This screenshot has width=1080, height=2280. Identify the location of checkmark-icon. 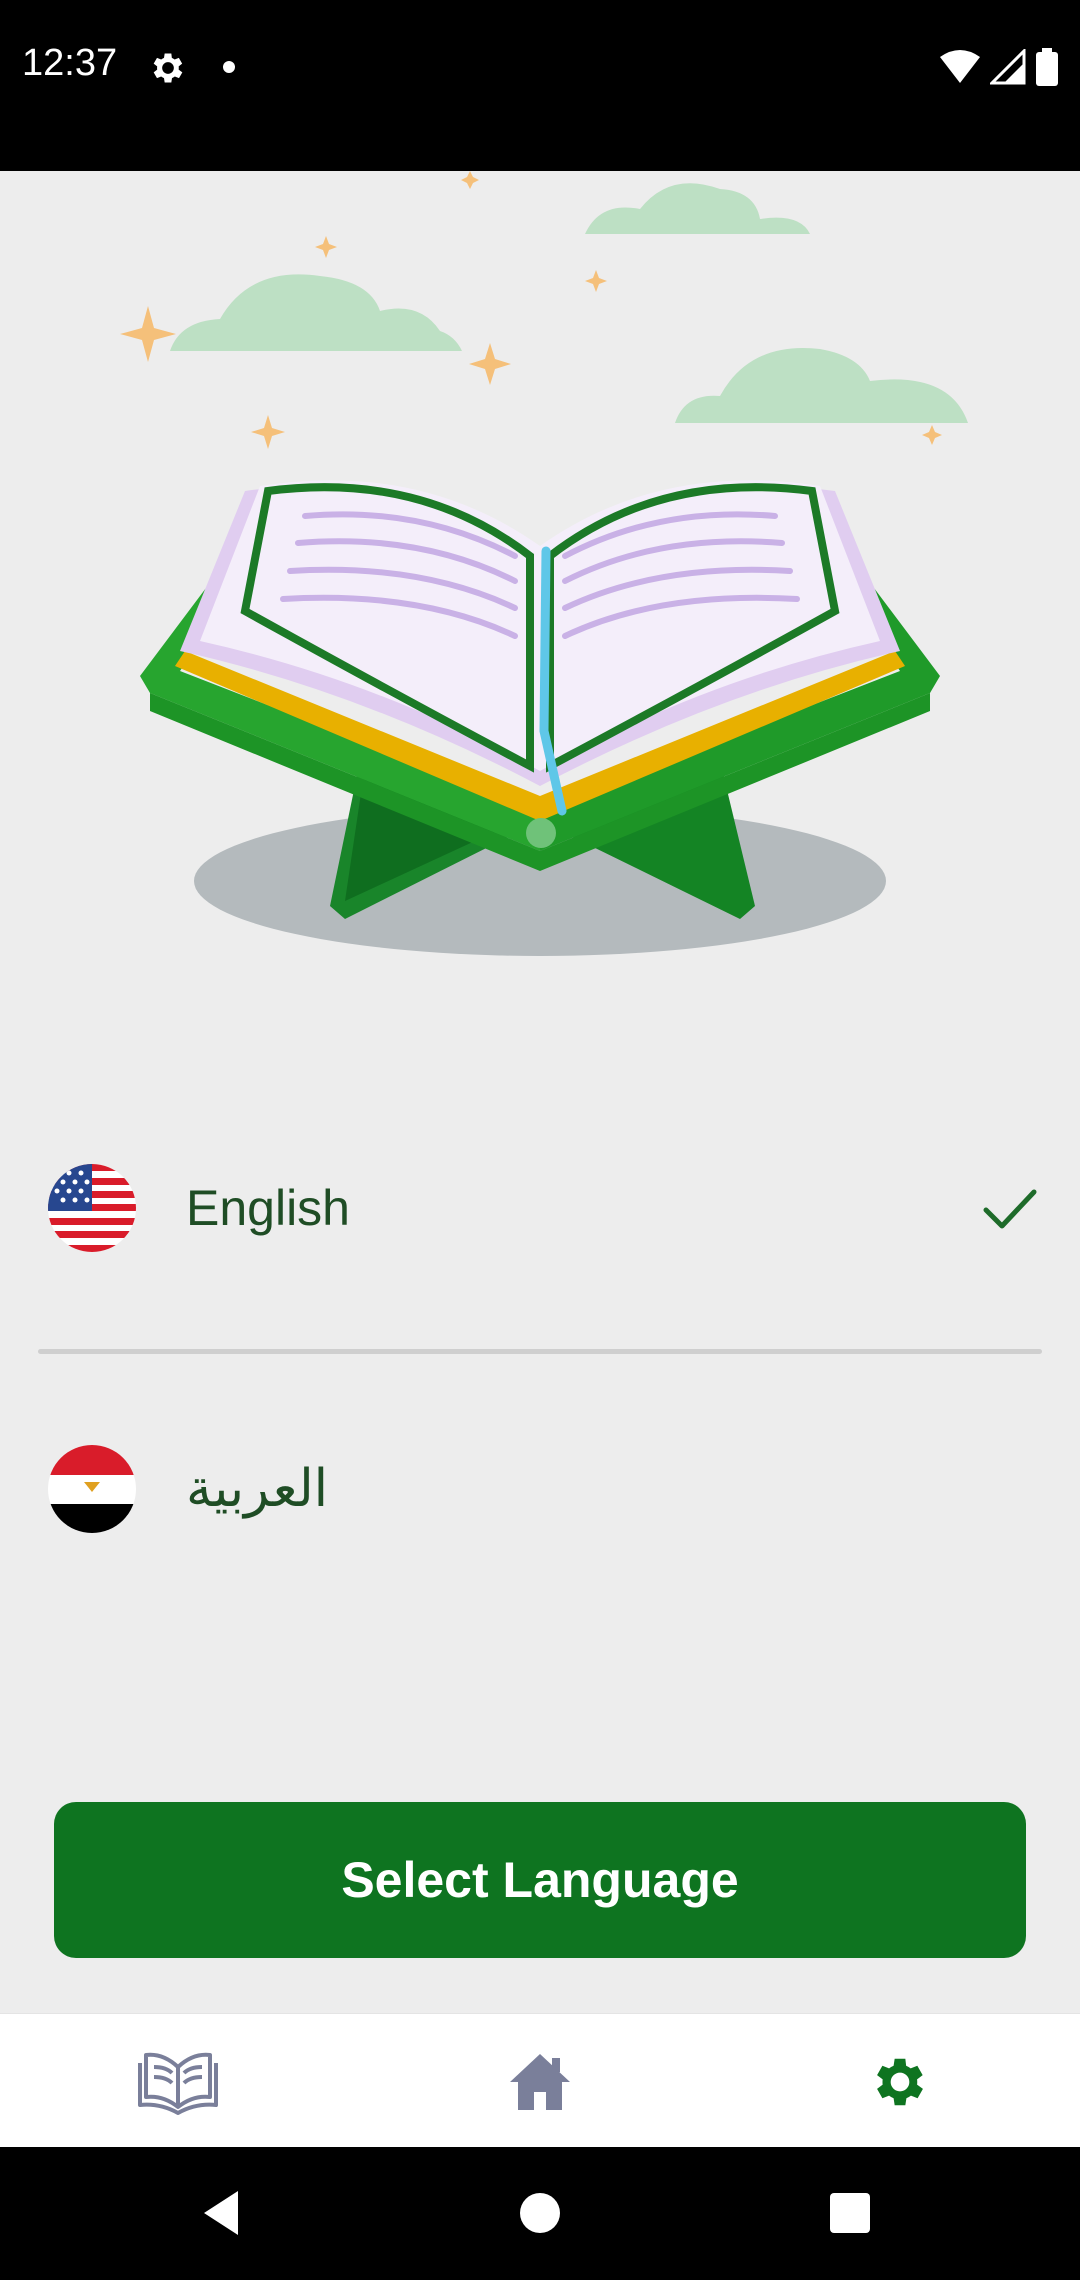
(1010, 1209).